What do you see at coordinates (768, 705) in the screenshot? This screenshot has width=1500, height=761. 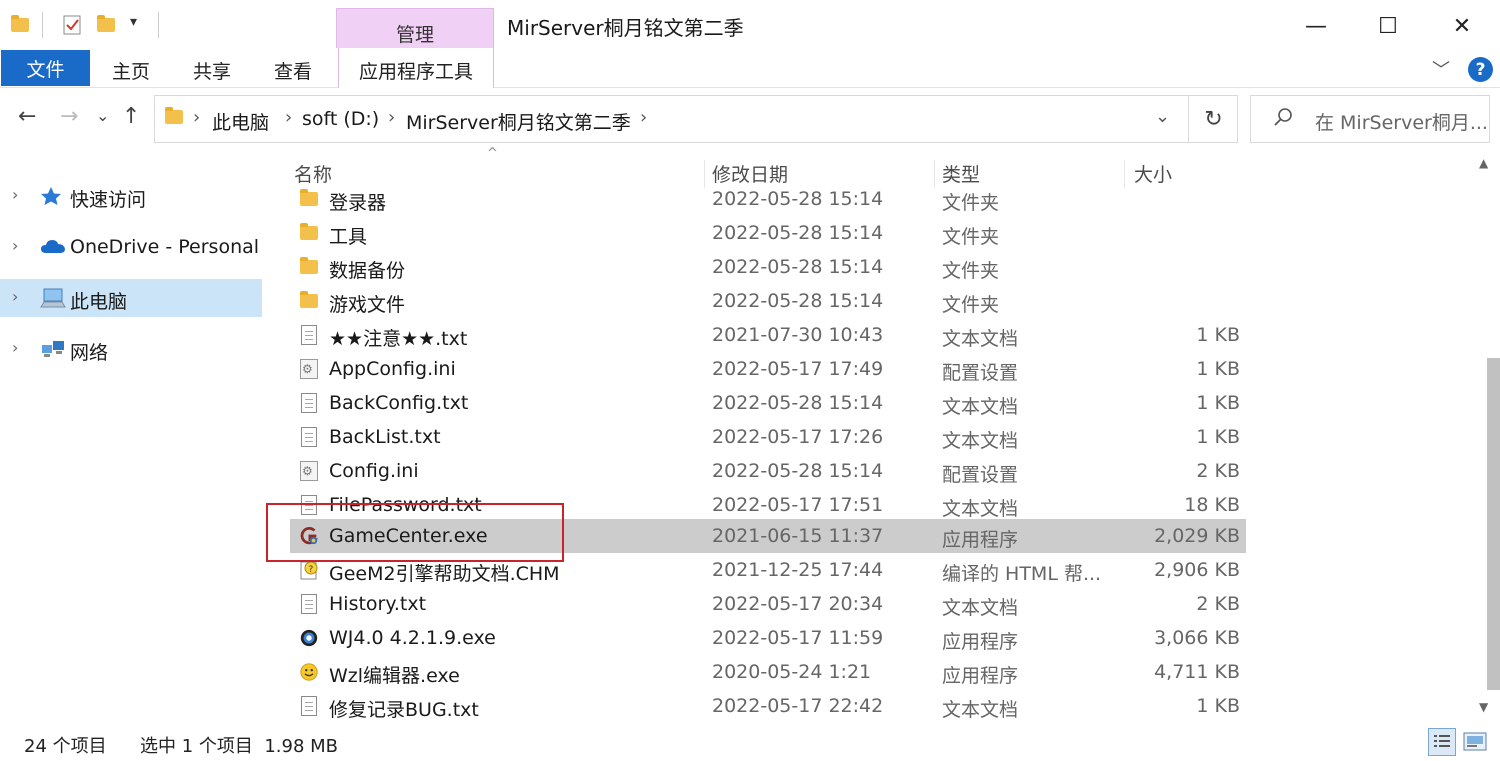 I see `file-row: 修复记录BUG.txt 2022-05-17 22:42 文本文档 1 KB` at bounding box center [768, 705].